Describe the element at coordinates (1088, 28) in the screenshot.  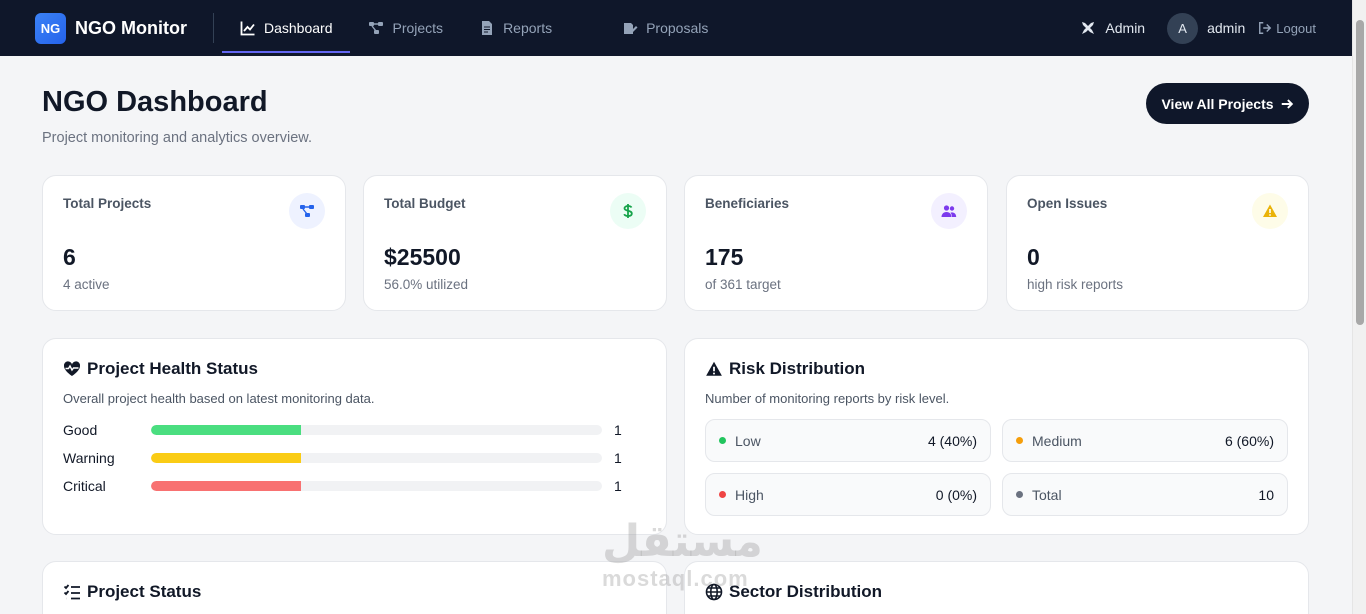
I see `tools-icon` at that location.